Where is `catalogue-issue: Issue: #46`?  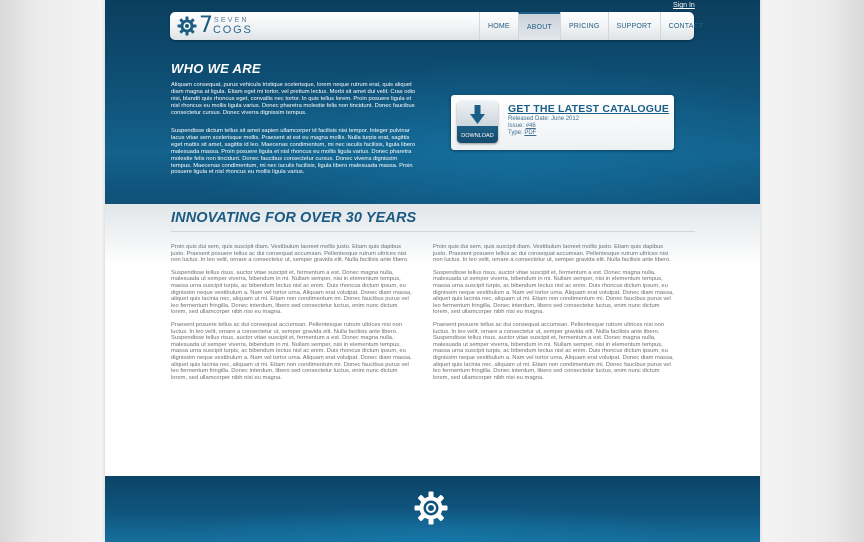 catalogue-issue: Issue: #46 is located at coordinates (522, 126).